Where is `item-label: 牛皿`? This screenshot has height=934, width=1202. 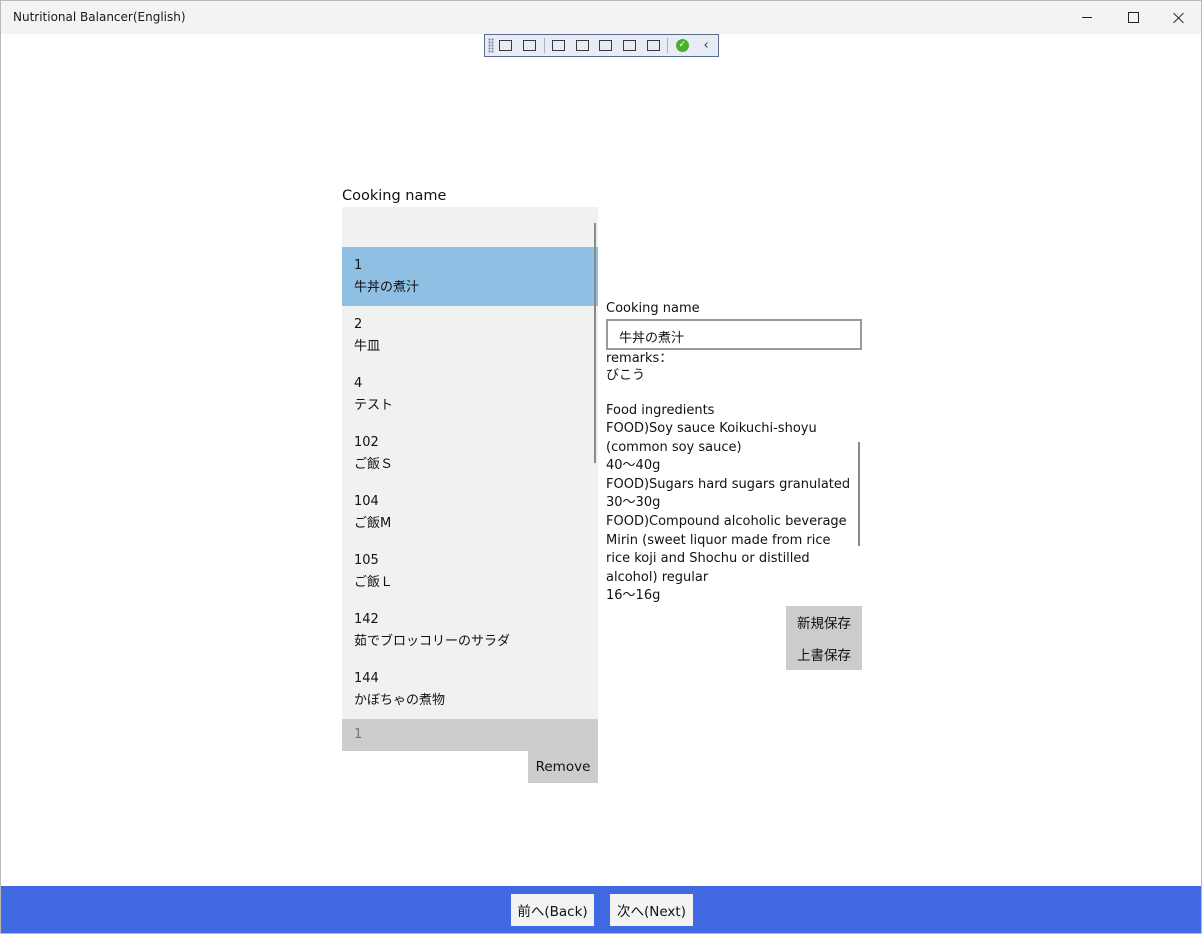
item-label: 牛皿 is located at coordinates (367, 346).